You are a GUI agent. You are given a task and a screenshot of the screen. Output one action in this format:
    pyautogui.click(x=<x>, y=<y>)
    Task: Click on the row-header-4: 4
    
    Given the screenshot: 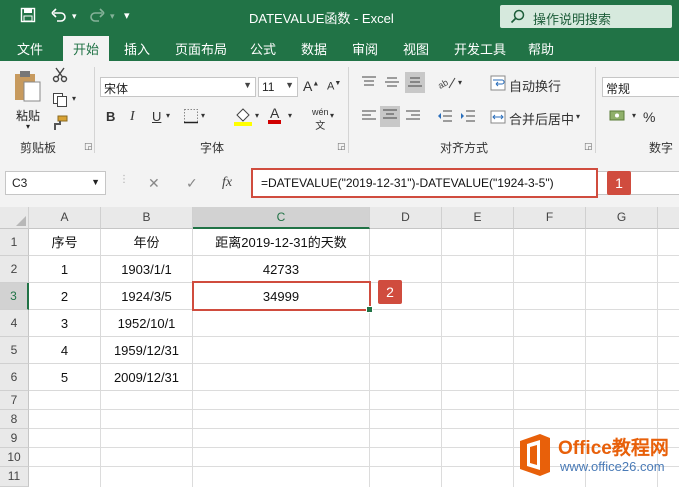 What is the action you would take?
    pyautogui.click(x=14, y=323)
    